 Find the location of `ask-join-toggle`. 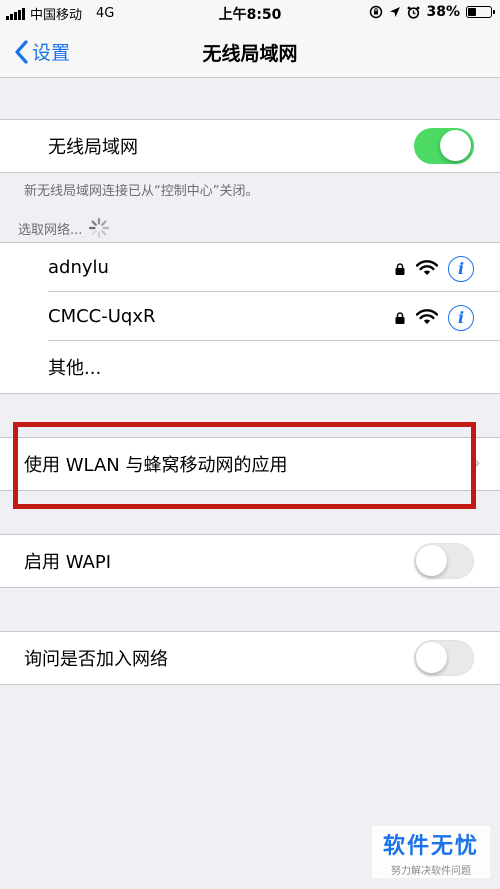

ask-join-toggle is located at coordinates (444, 658).